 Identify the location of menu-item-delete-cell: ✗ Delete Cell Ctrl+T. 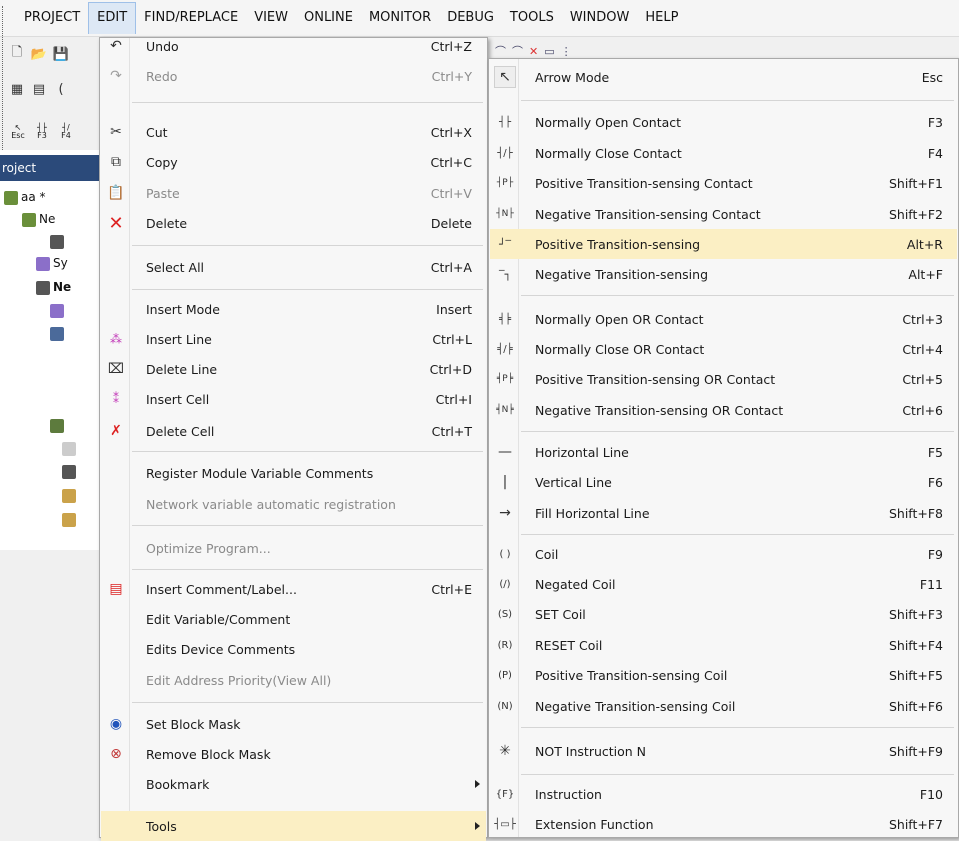
(293, 431).